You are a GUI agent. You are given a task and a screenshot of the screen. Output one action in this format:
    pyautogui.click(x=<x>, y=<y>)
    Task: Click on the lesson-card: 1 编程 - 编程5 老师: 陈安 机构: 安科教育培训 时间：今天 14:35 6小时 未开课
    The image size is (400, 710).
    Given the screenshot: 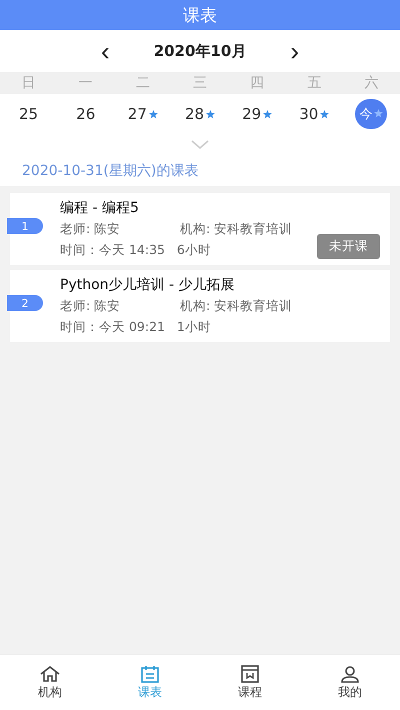 What is the action you would take?
    pyautogui.click(x=200, y=229)
    